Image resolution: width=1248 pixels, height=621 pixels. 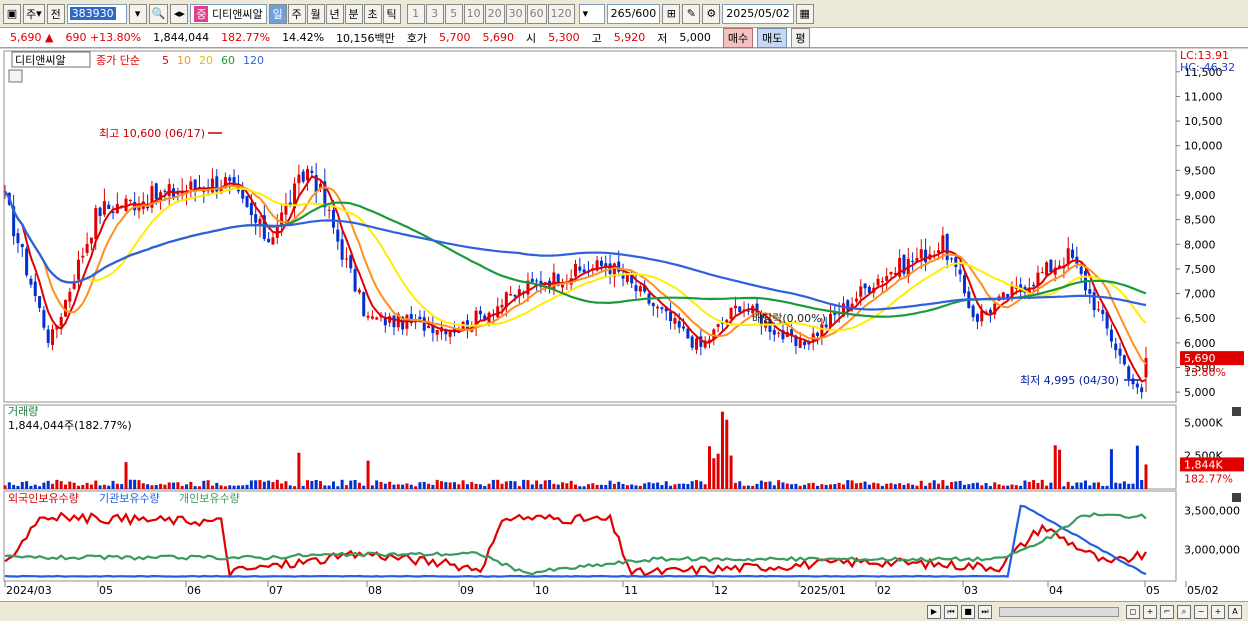 What do you see at coordinates (494, 13) in the screenshot?
I see `interval-tab-20: 20` at bounding box center [494, 13].